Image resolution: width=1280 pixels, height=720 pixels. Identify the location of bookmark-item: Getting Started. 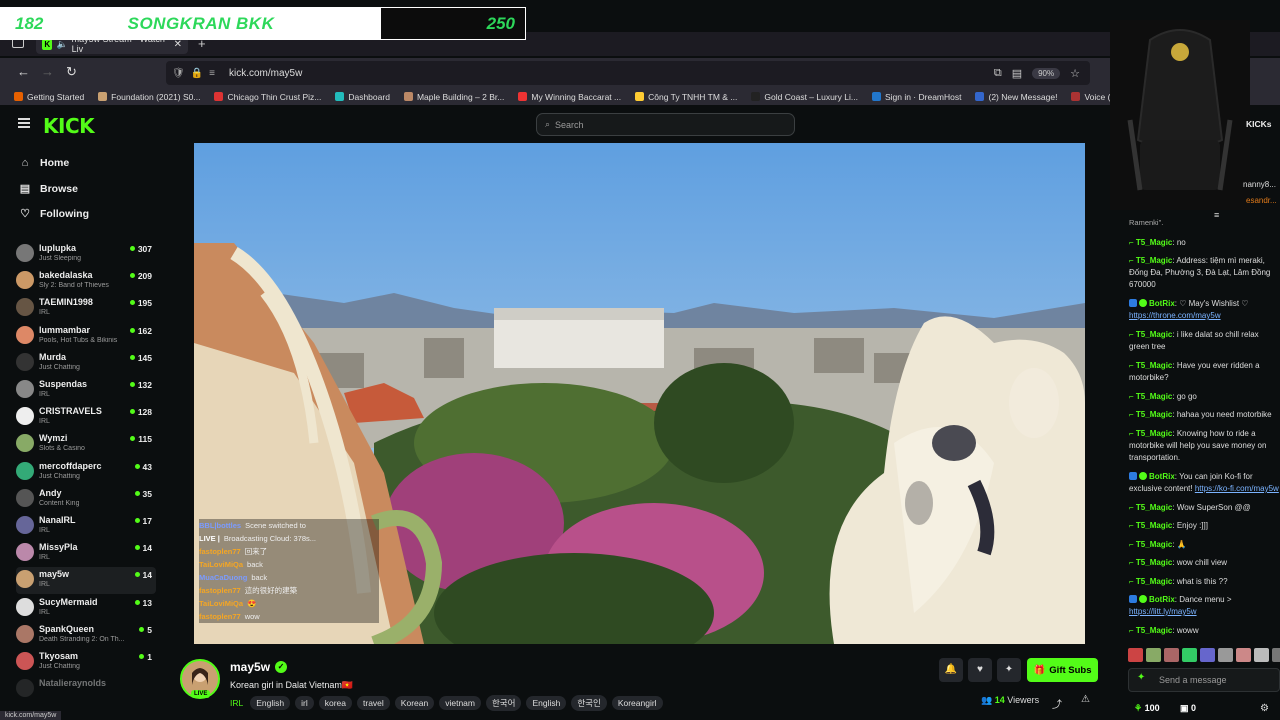
(49, 97).